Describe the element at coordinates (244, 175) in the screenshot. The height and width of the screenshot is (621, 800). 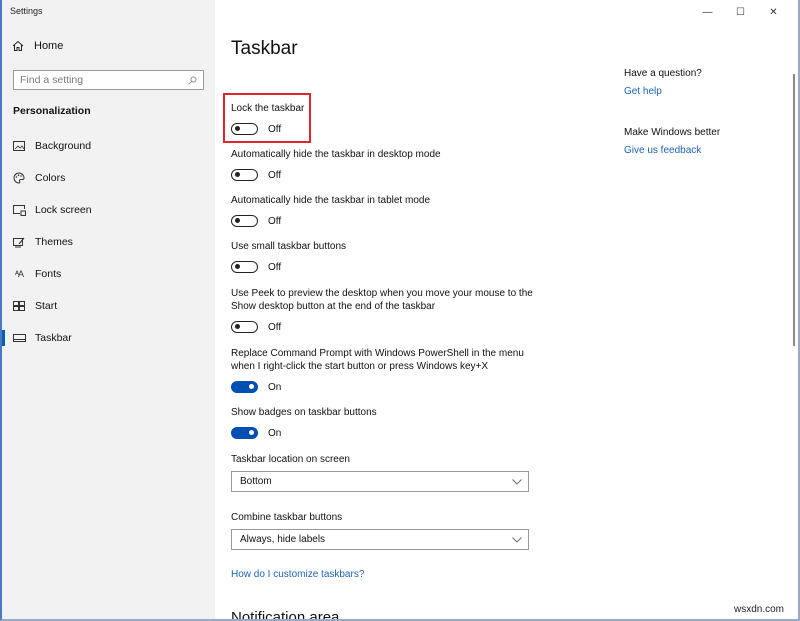
I see `autohide-desktop-toggle` at that location.